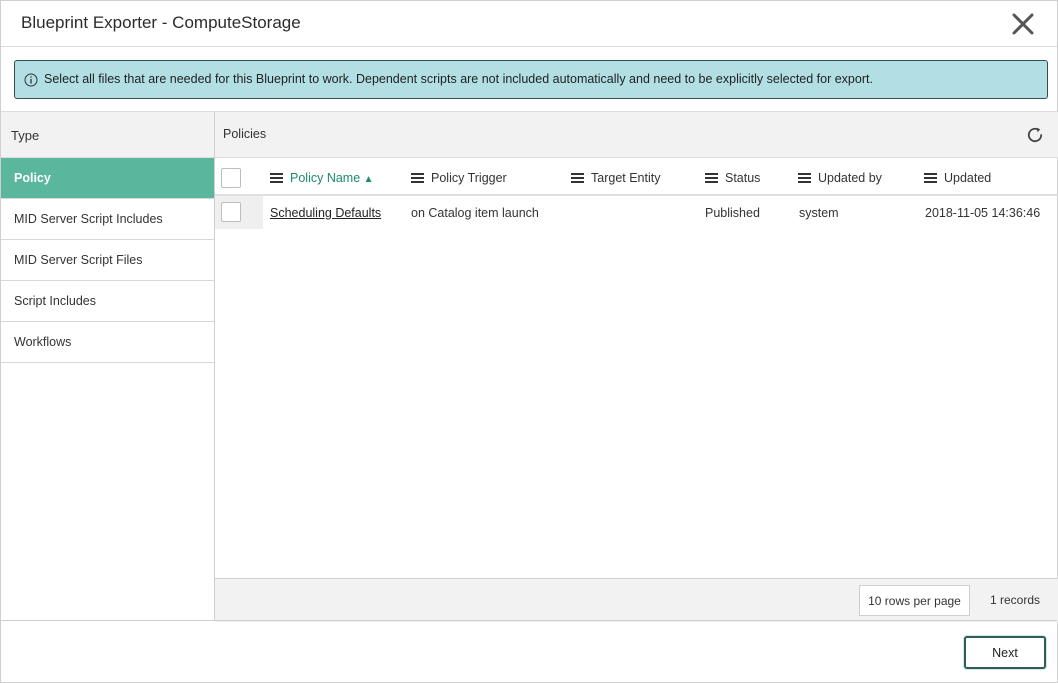  Describe the element at coordinates (107, 135) in the screenshot. I see `sidebar-header: Type` at that location.